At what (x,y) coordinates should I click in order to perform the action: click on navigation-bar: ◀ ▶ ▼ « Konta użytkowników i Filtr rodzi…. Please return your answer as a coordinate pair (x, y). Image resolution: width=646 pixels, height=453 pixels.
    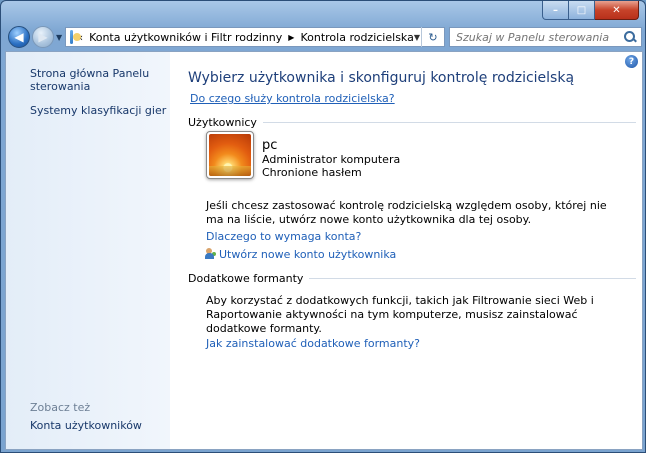
    Looking at the image, I should click on (324, 38).